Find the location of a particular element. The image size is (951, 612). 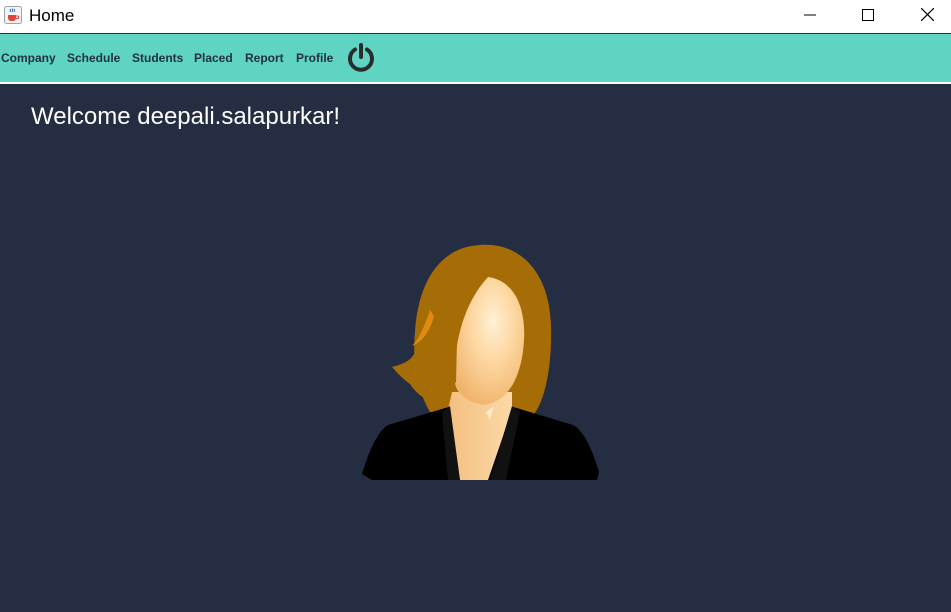

woman-avatar-icon is located at coordinates (481, 363).